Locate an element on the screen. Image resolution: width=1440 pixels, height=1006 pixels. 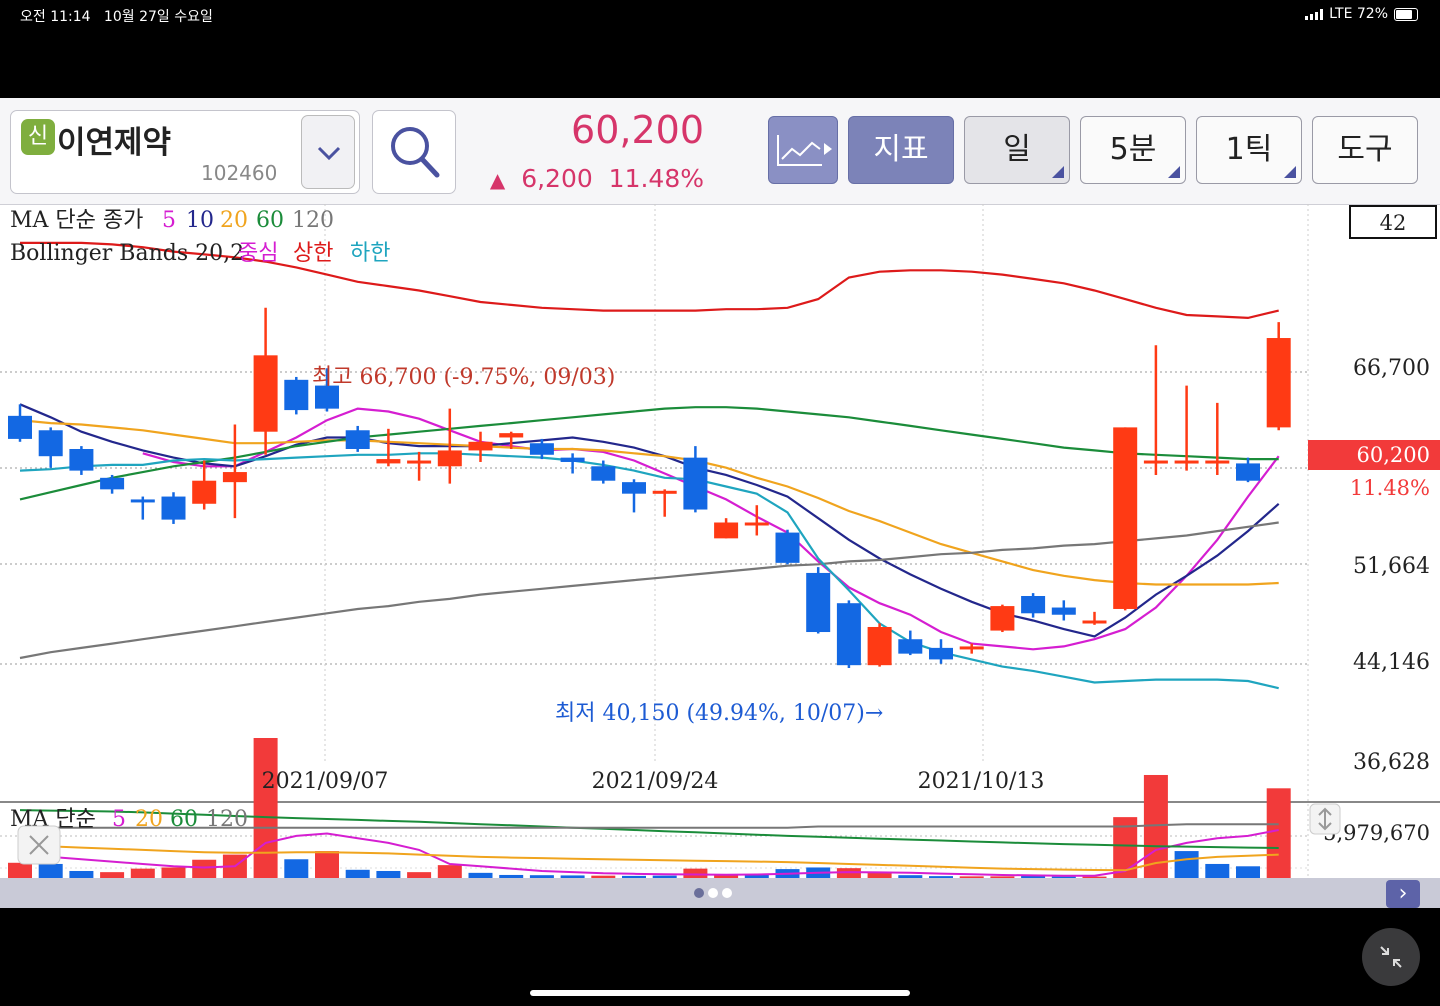
chart-type-button is located at coordinates (803, 150).